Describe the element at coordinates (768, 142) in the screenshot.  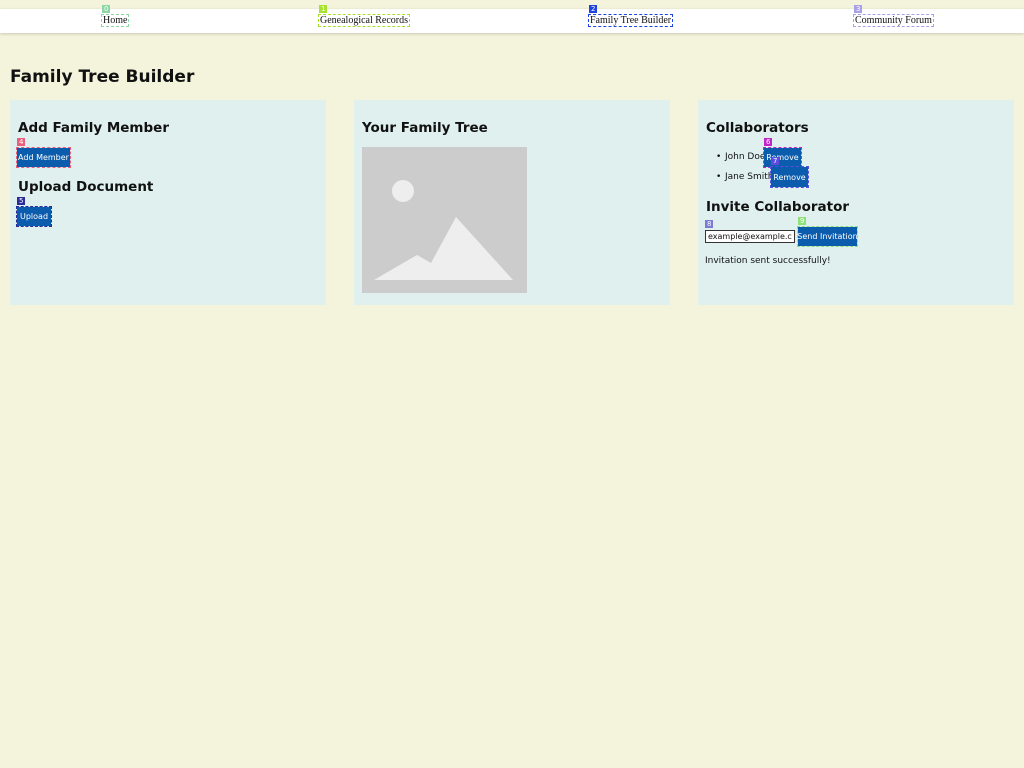
I see `element-marker: 6` at that location.